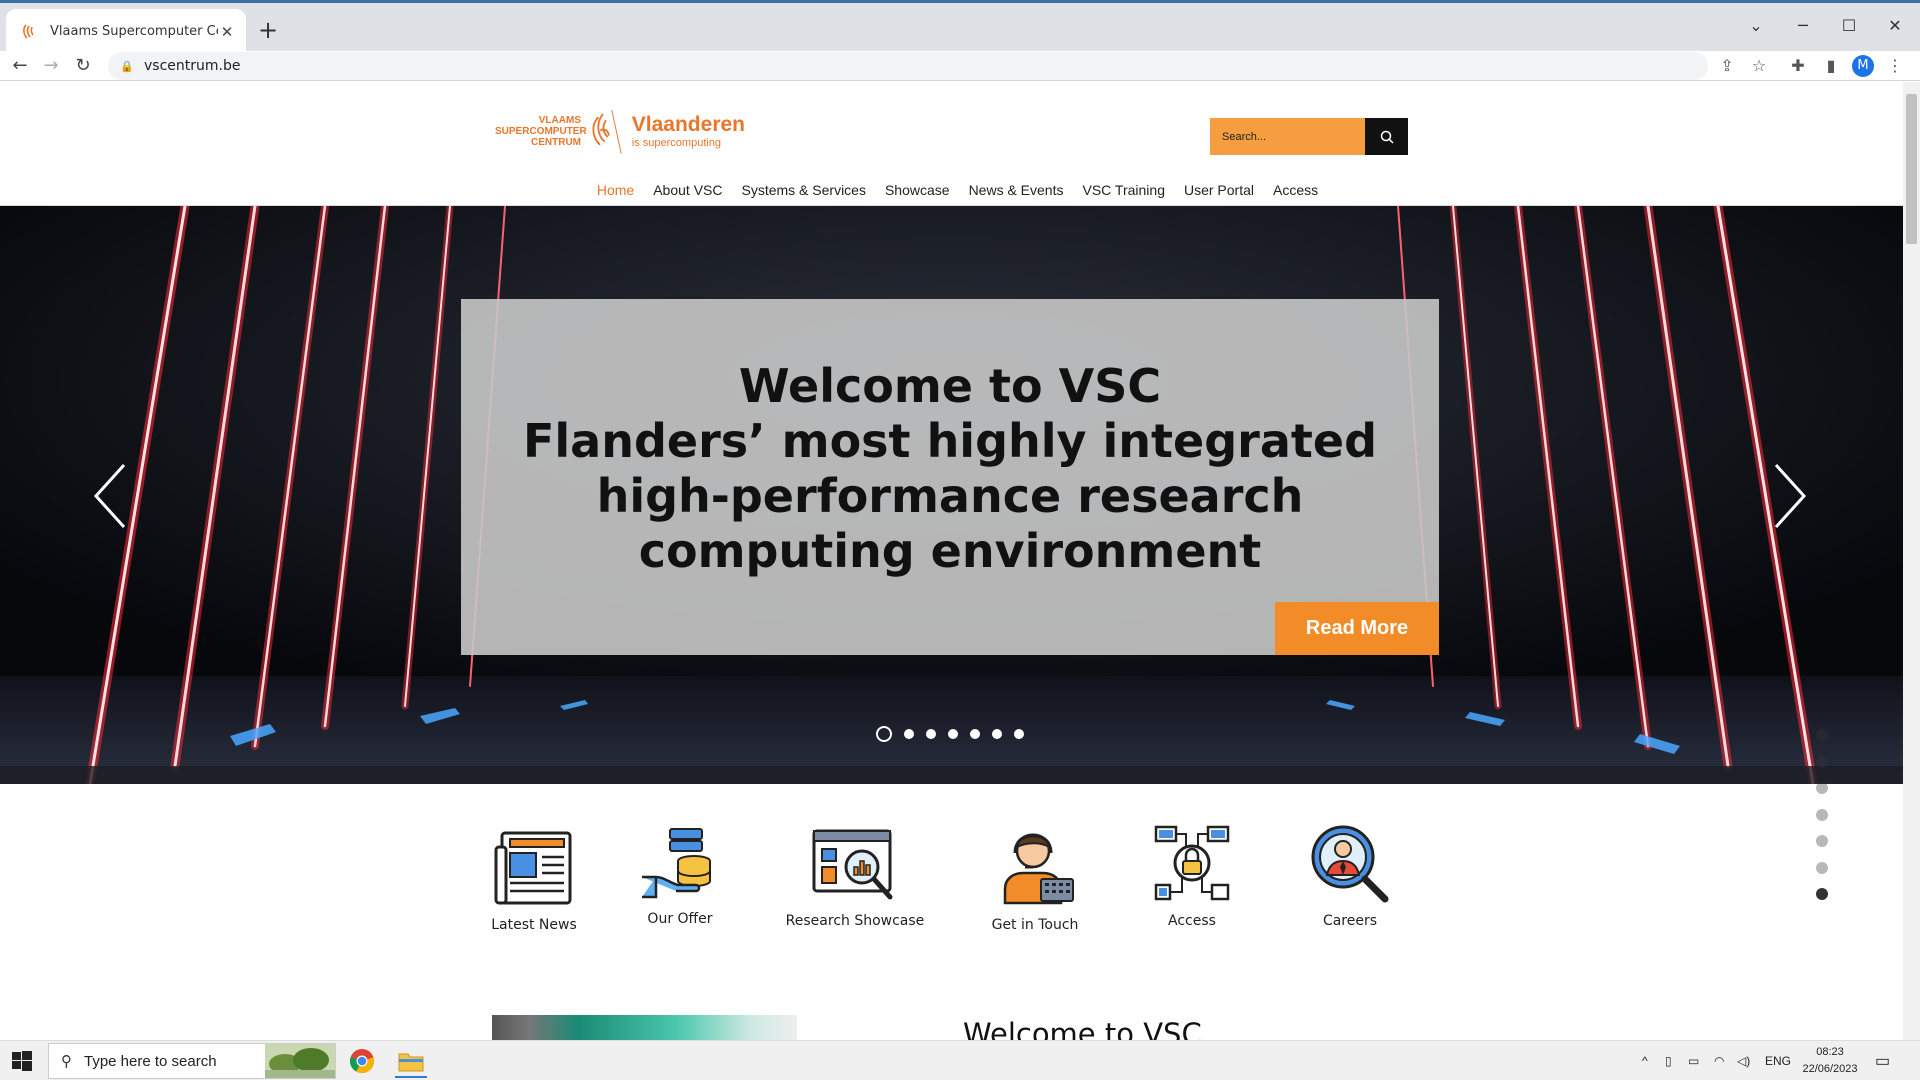 Image resolution: width=1920 pixels, height=1080 pixels. I want to click on wifi-icon: ◠, so click(1719, 1060).